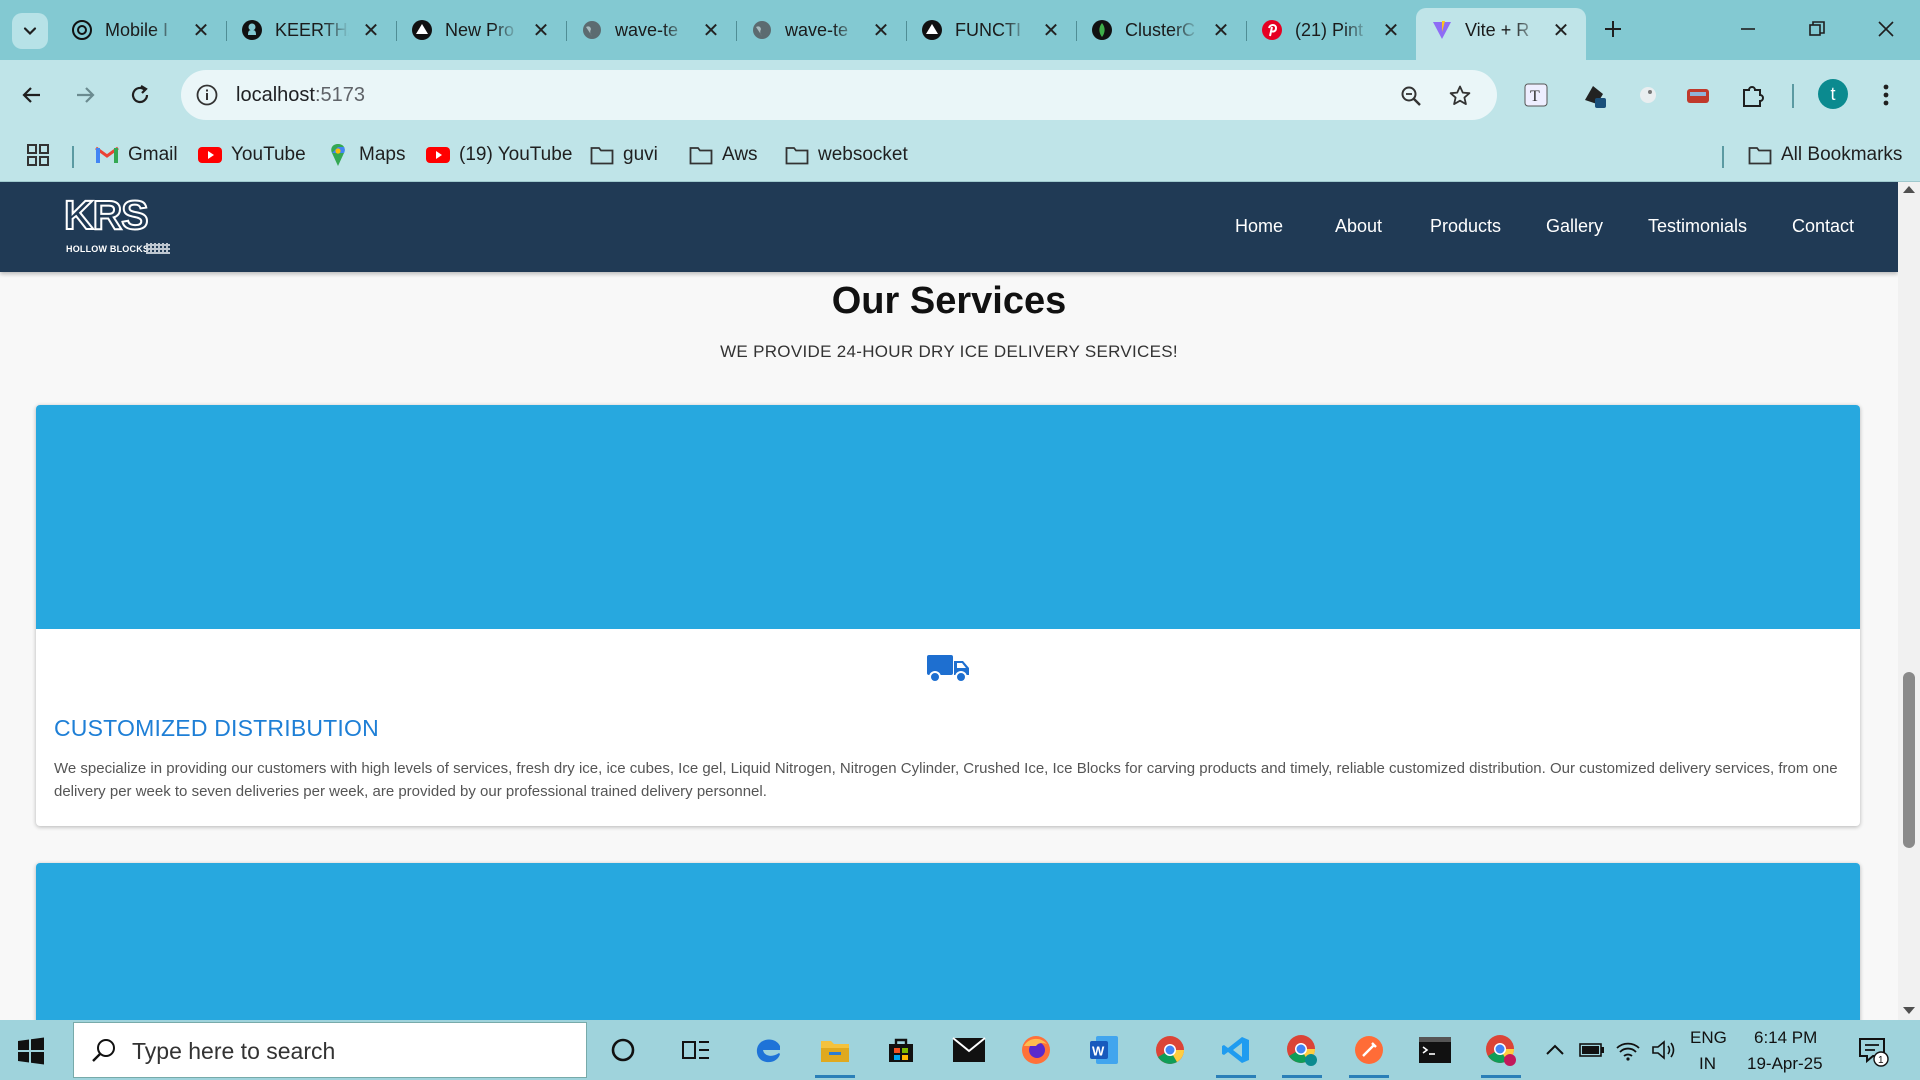 This screenshot has height=1080, width=1920. Describe the element at coordinates (624, 155) in the screenshot. I see `bookmark-folder-guvi: guvi` at that location.